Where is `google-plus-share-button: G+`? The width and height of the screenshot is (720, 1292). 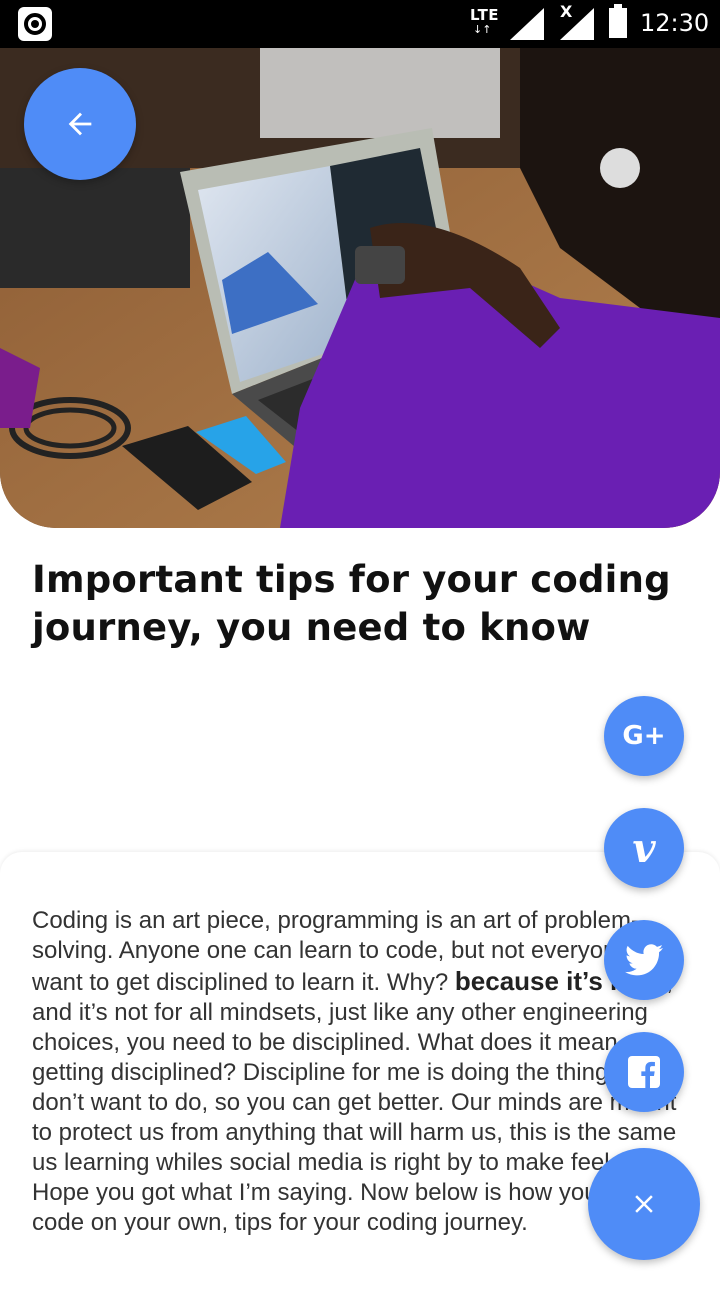 google-plus-share-button: G+ is located at coordinates (644, 736).